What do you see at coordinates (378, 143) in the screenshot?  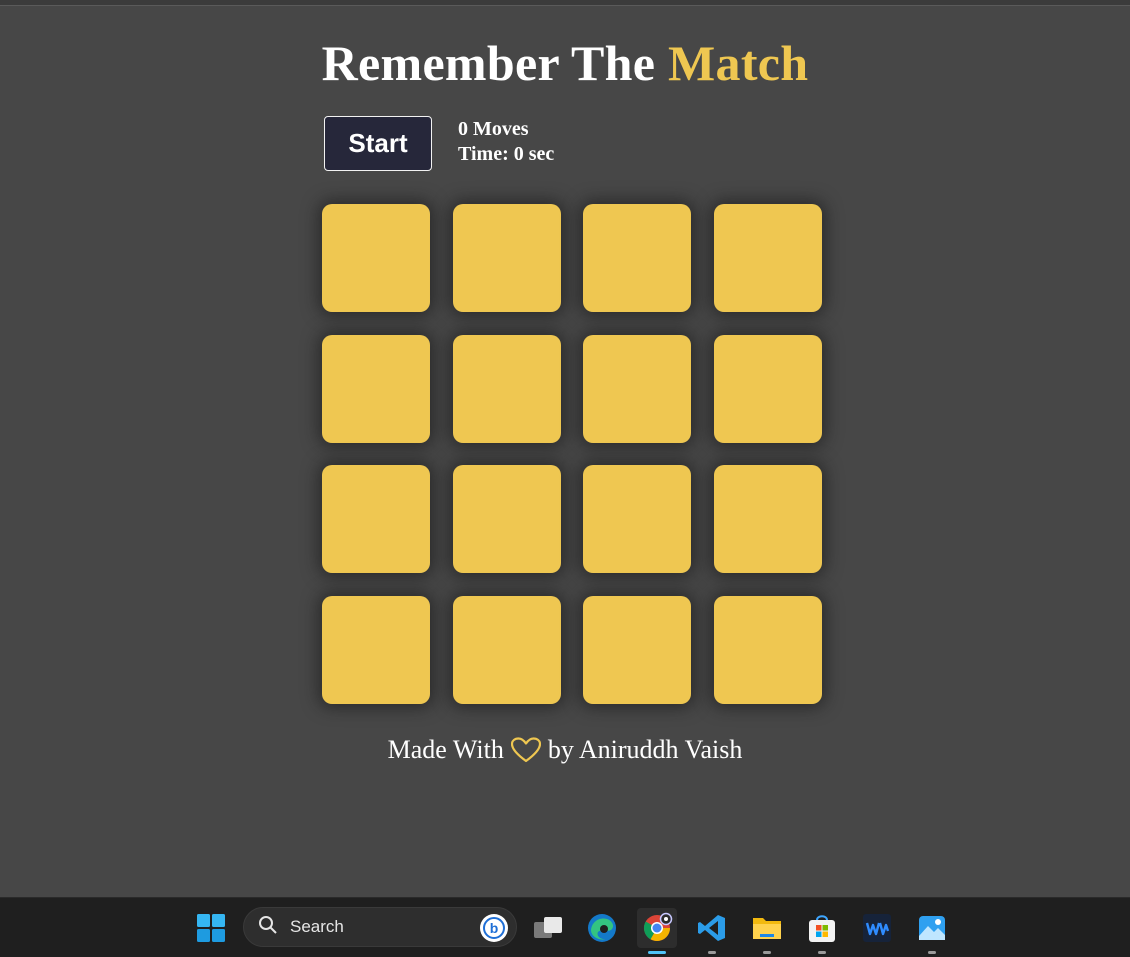 I see `start-button: Start` at bounding box center [378, 143].